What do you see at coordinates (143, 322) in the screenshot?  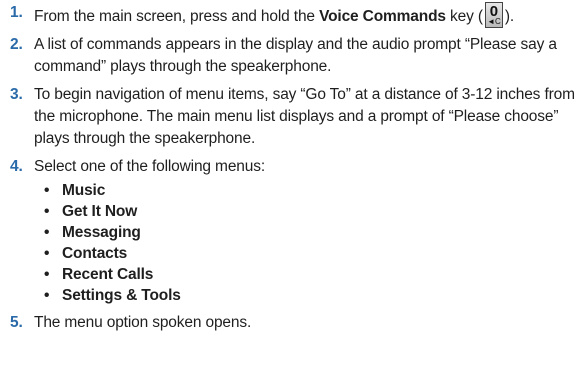 I see `step-text: The menu option spoken opens.` at bounding box center [143, 322].